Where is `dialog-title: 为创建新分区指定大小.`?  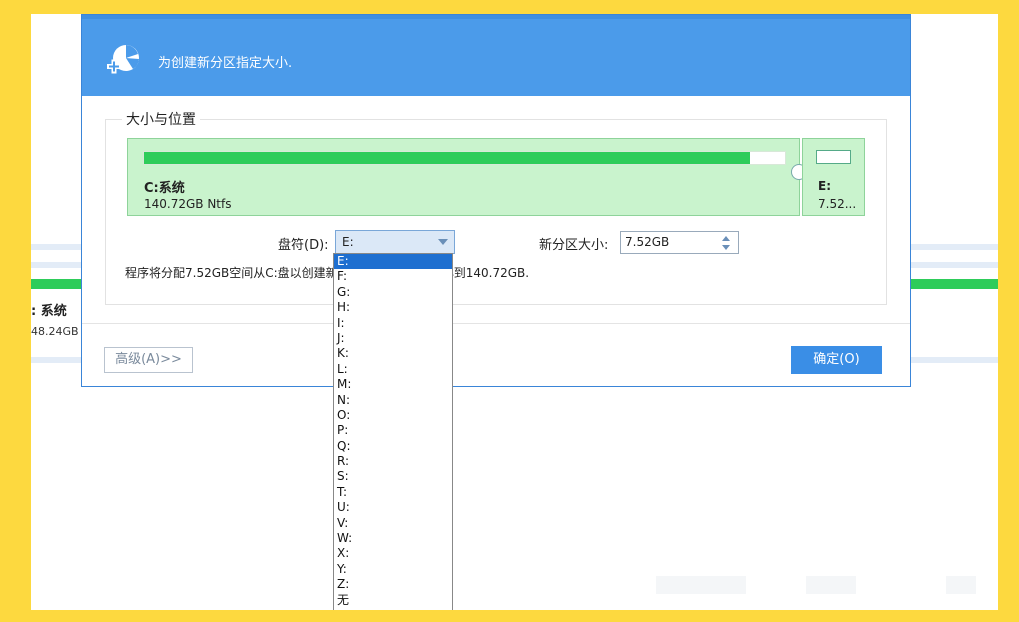 dialog-title: 为创建新分区指定大小. is located at coordinates (225, 63).